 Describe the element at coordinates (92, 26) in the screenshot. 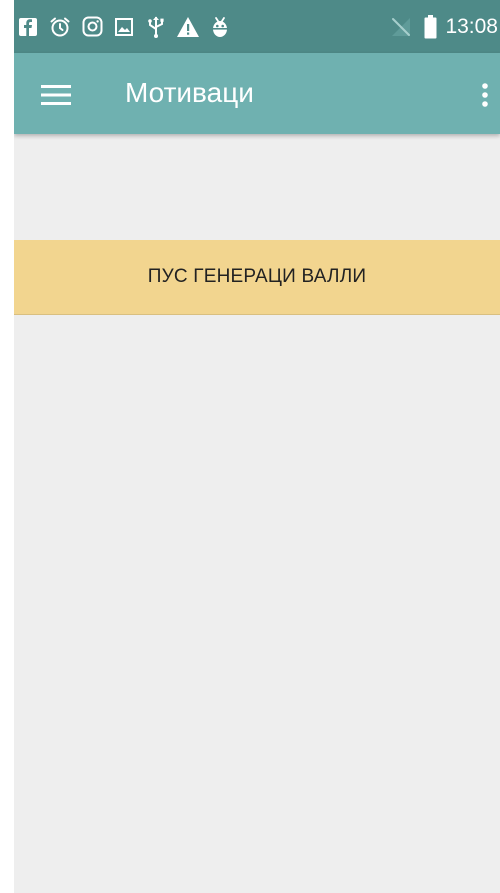

I see `instagram-icon` at that location.